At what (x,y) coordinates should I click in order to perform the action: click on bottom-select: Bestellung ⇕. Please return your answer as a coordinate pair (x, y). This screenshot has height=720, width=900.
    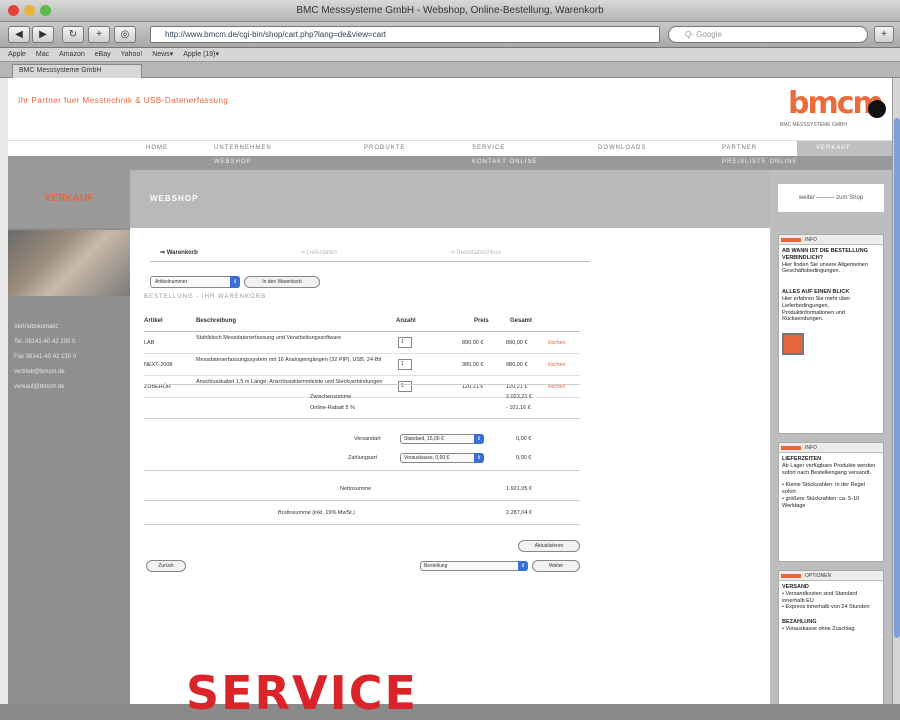
    Looking at the image, I should click on (474, 566).